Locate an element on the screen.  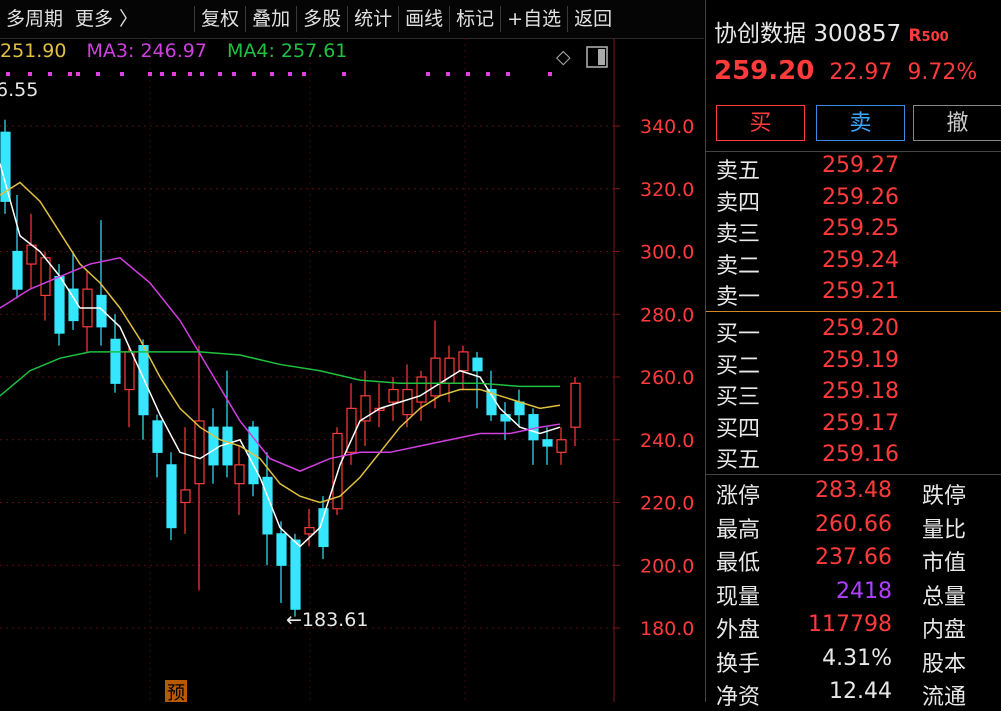
price-tick-label: 220.0 is located at coordinates (667, 504).